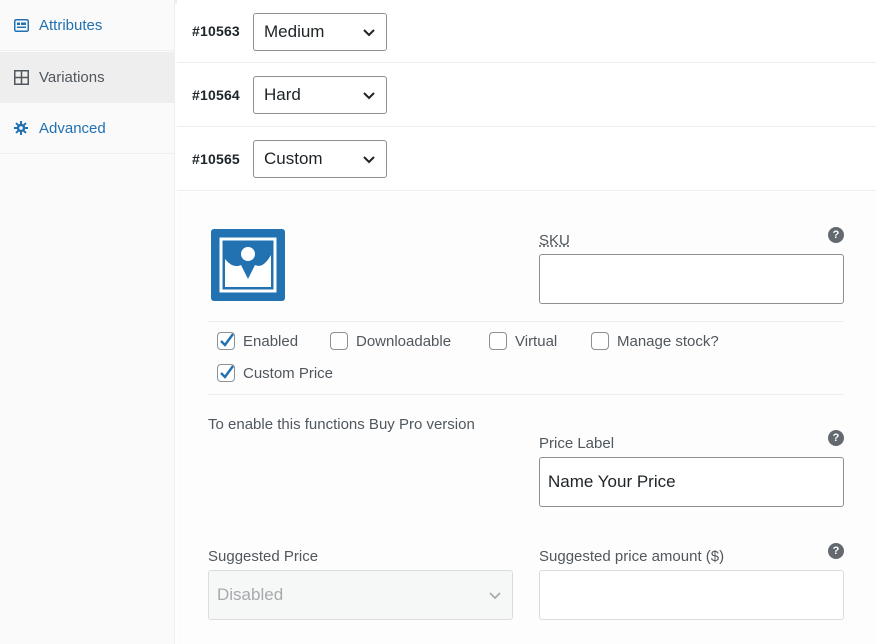 This screenshot has height=644, width=876. I want to click on suggested-amount-label: Suggested price amount ($), so click(632, 556).